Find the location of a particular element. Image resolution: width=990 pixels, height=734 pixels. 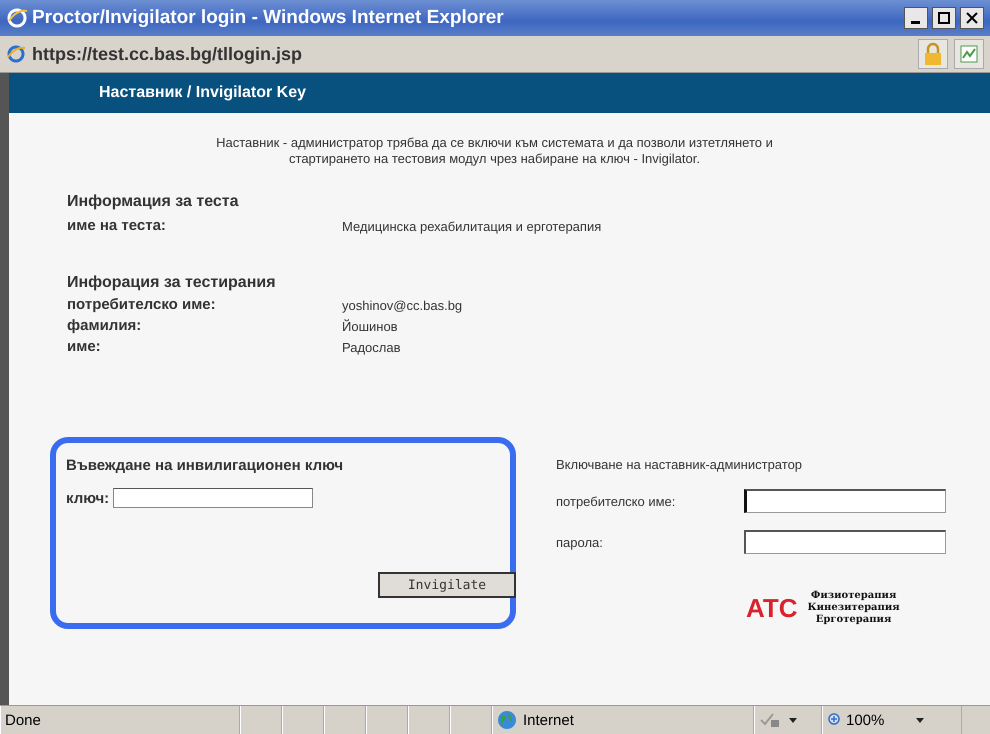

lock-icon is located at coordinates (933, 54).